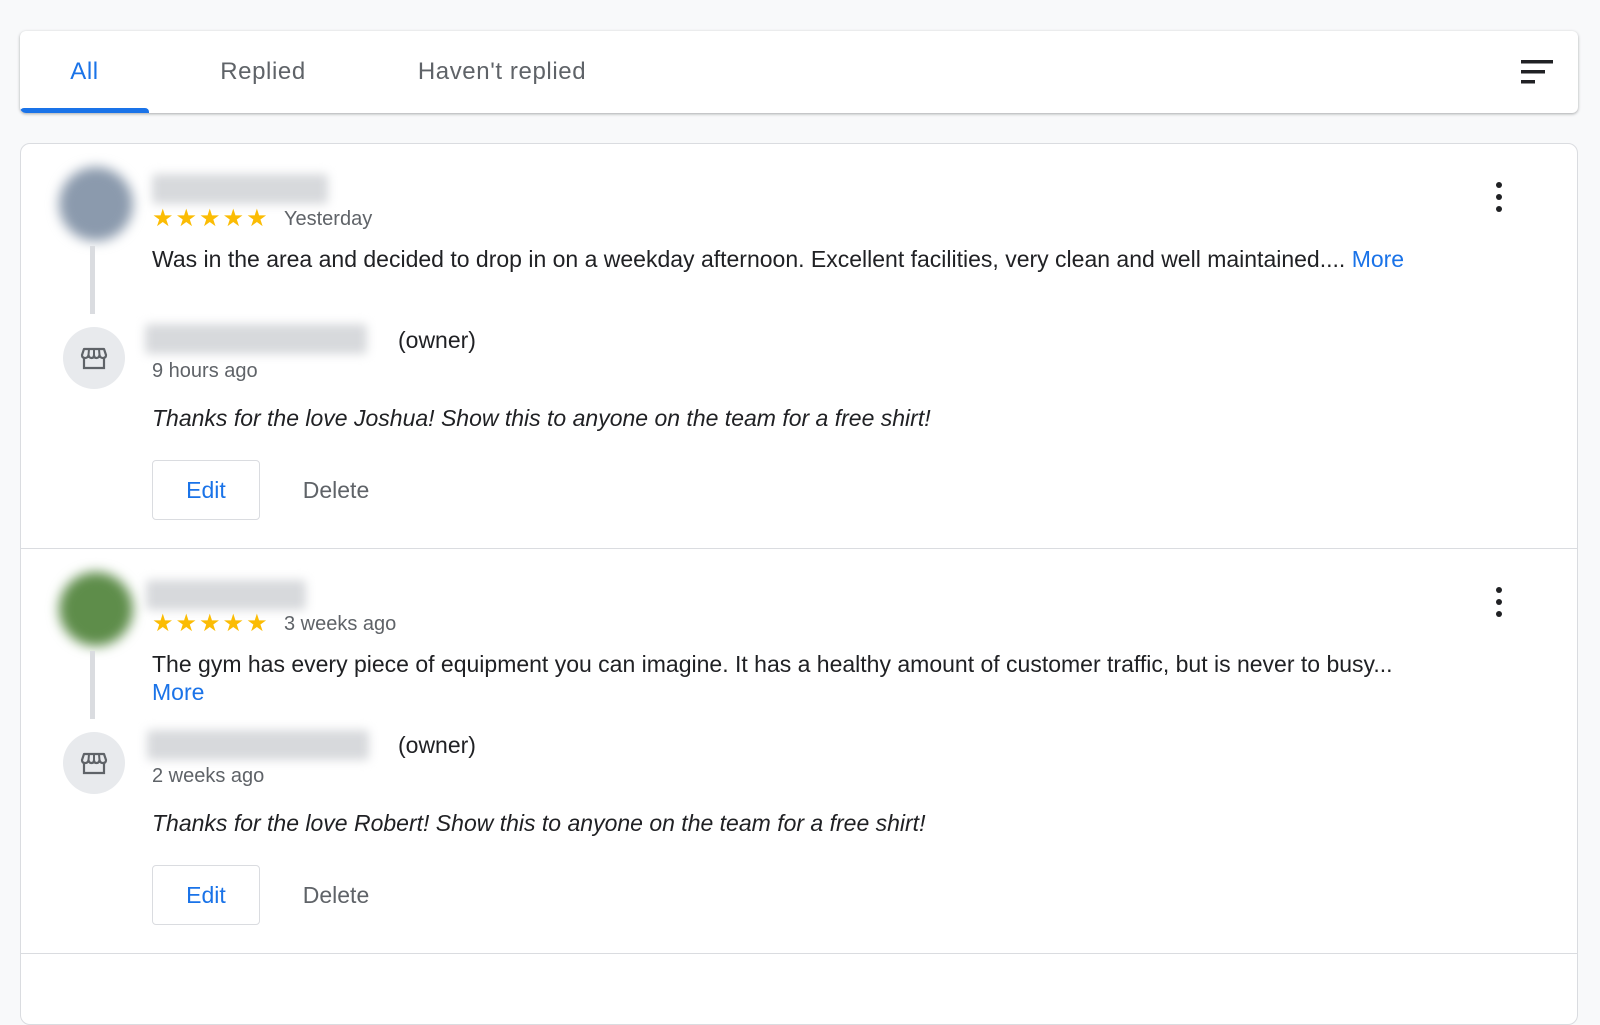  I want to click on active-tab-indicator, so click(84, 110).